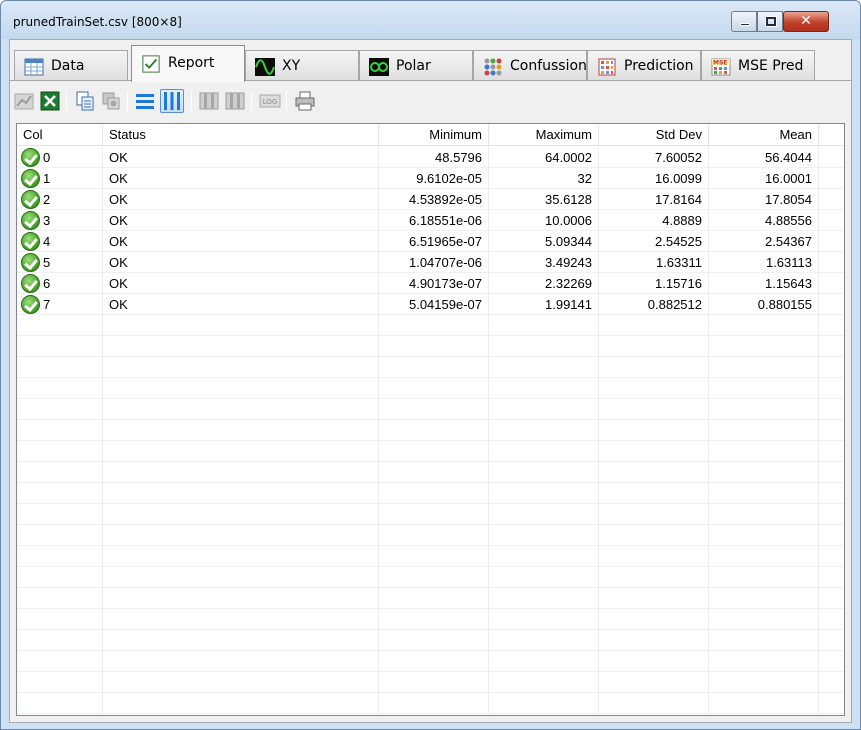 This screenshot has width=861, height=730. I want to click on col-cell-text: 5, so click(47, 262).